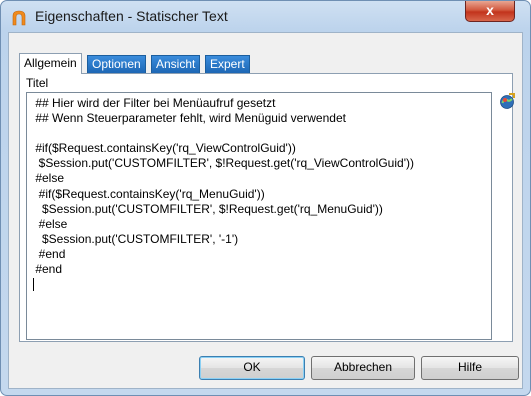  I want to click on close-button: x, so click(490, 11).